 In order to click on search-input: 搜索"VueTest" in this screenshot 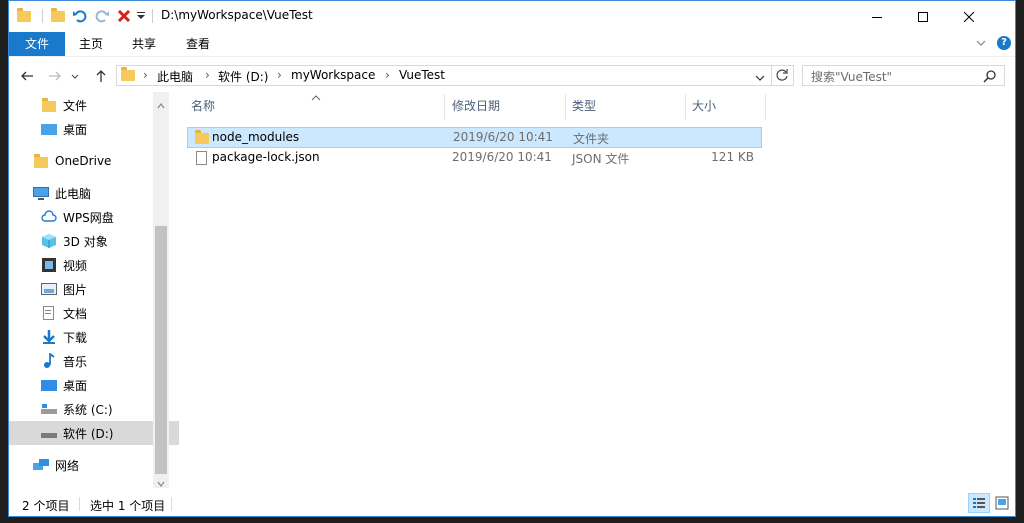, I will do `click(903, 75)`.